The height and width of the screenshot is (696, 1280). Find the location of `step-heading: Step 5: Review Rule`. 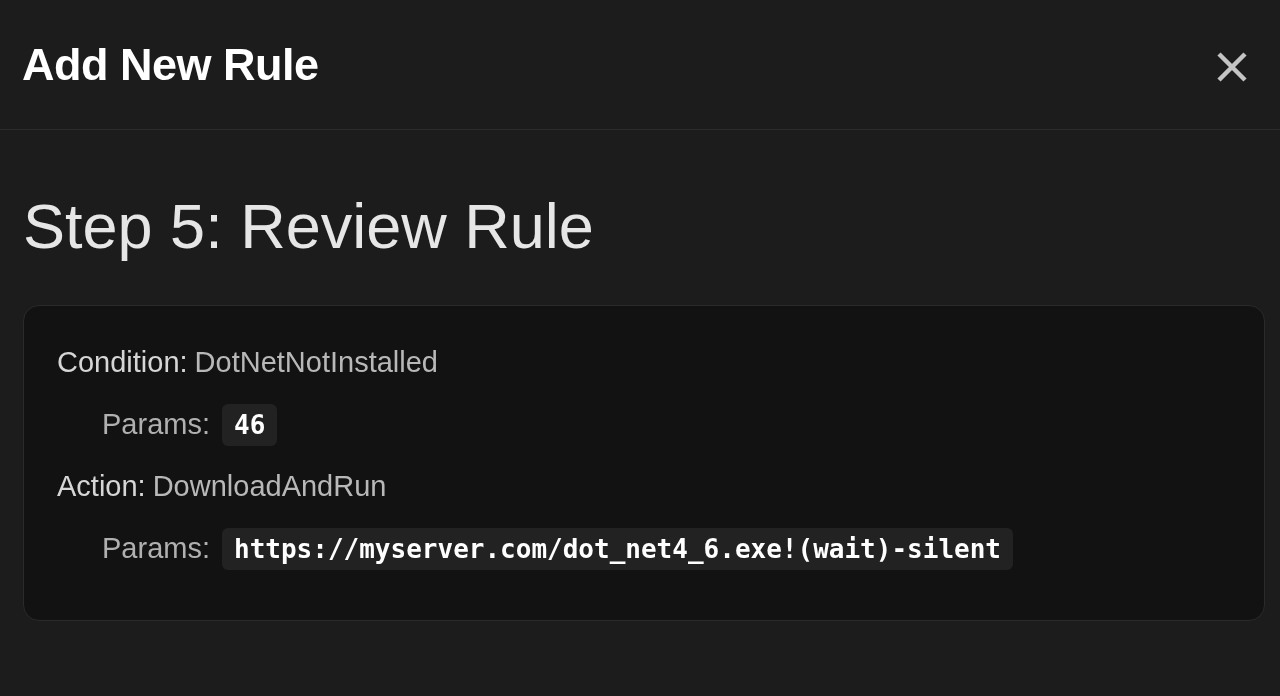

step-heading: Step 5: Review Rule is located at coordinates (309, 226).